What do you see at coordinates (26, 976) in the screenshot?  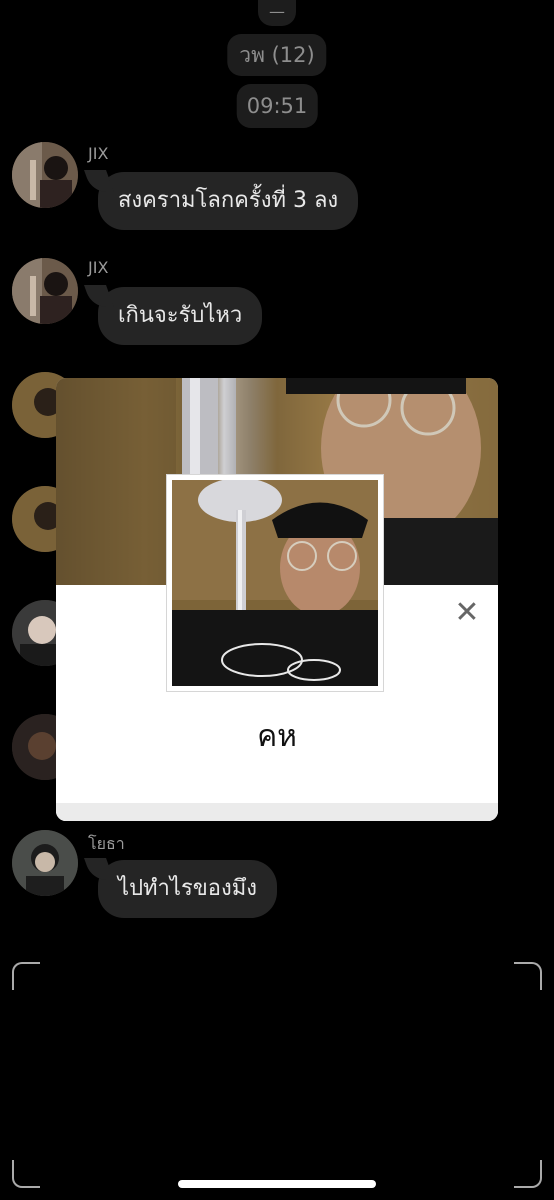 I see `frame-corner-top-left` at bounding box center [26, 976].